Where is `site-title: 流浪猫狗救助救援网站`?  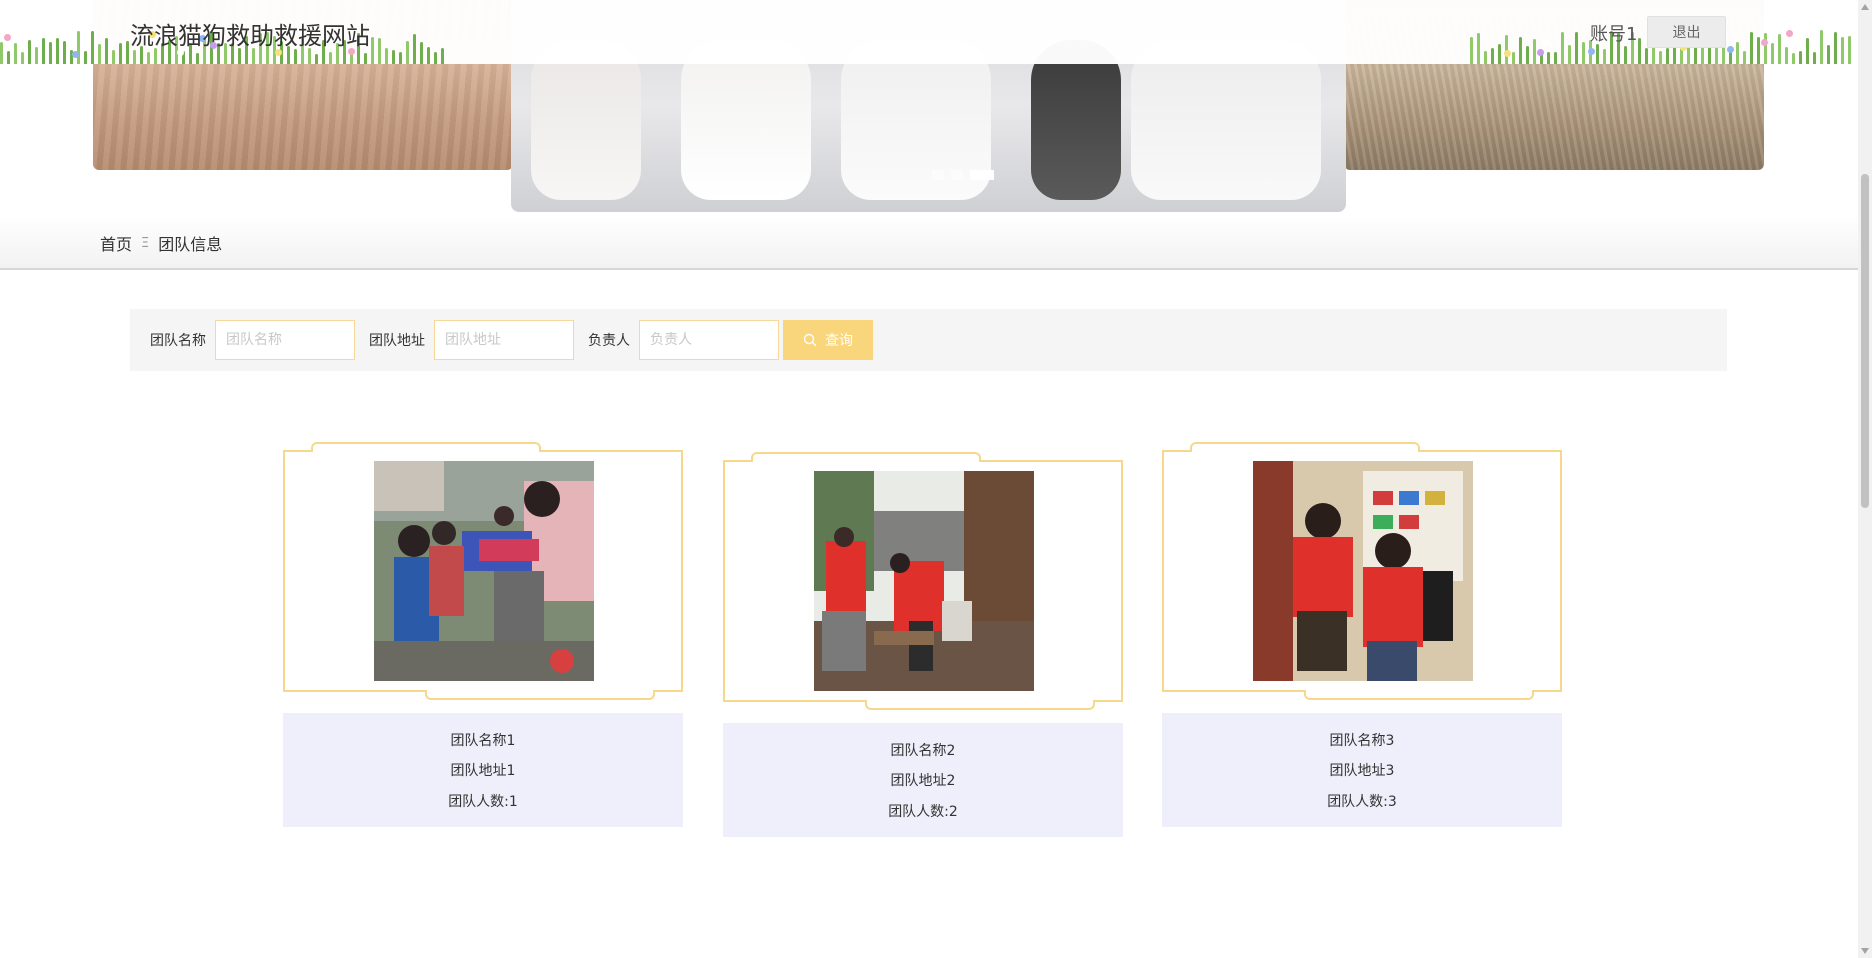 site-title: 流浪猫狗救助救援网站 is located at coordinates (250, 36).